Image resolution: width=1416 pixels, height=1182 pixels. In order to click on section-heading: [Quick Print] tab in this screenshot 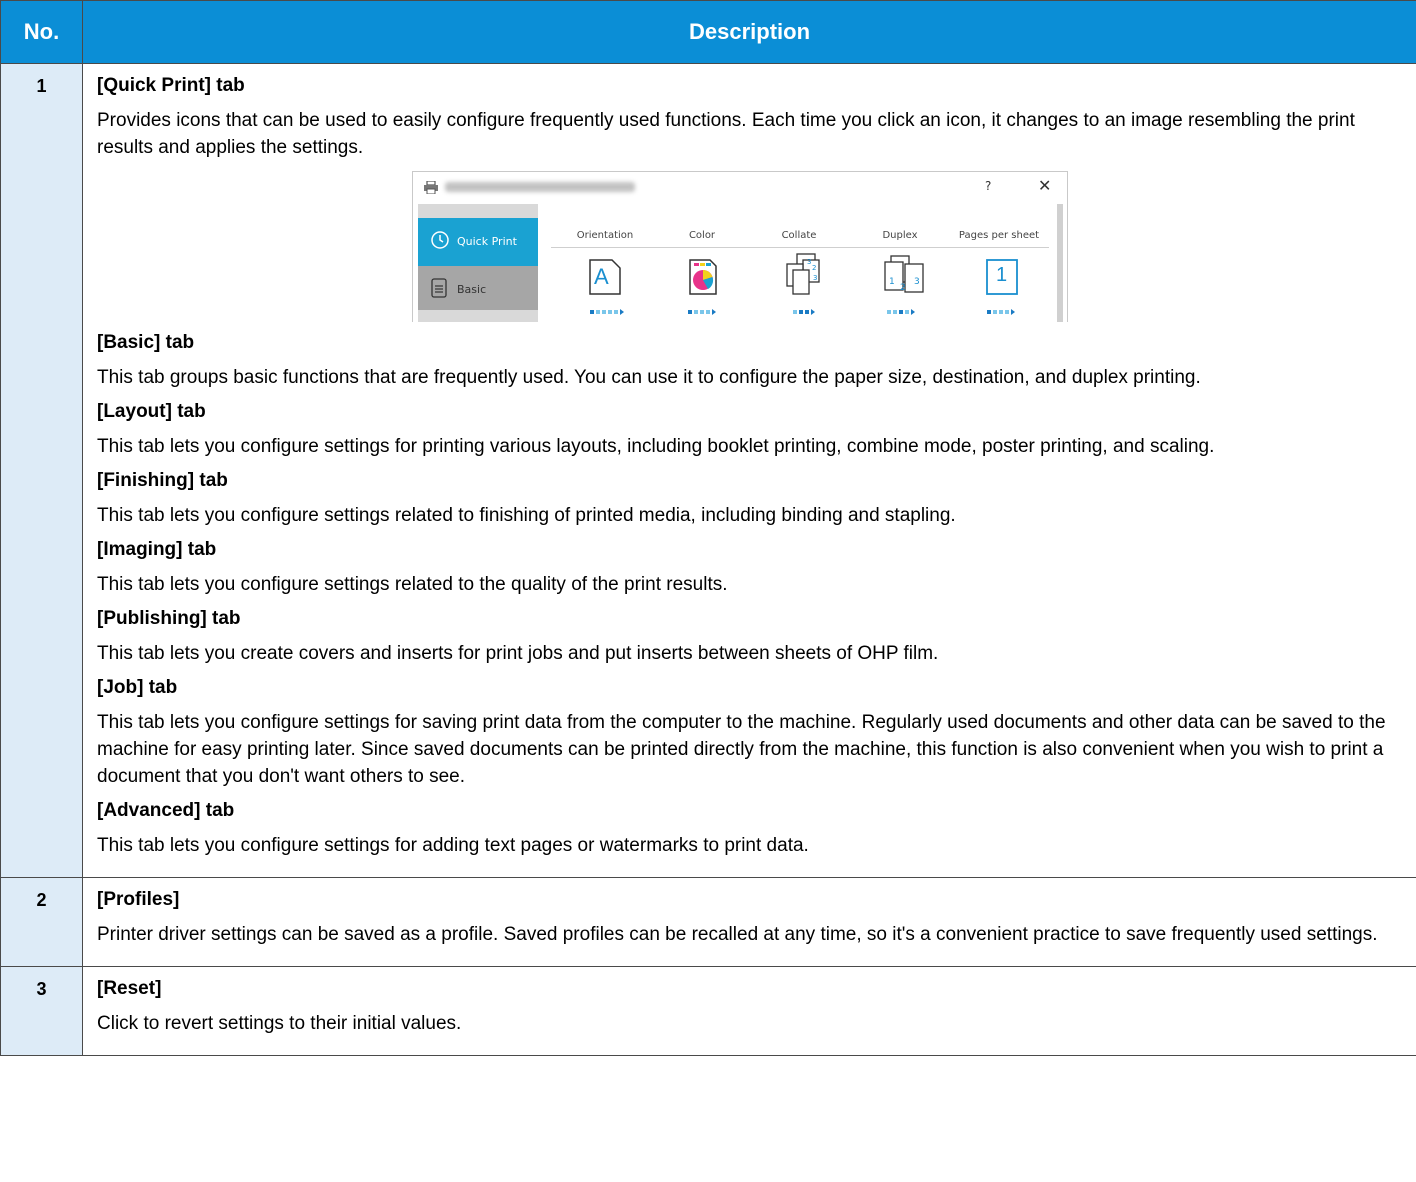, I will do `click(171, 85)`.